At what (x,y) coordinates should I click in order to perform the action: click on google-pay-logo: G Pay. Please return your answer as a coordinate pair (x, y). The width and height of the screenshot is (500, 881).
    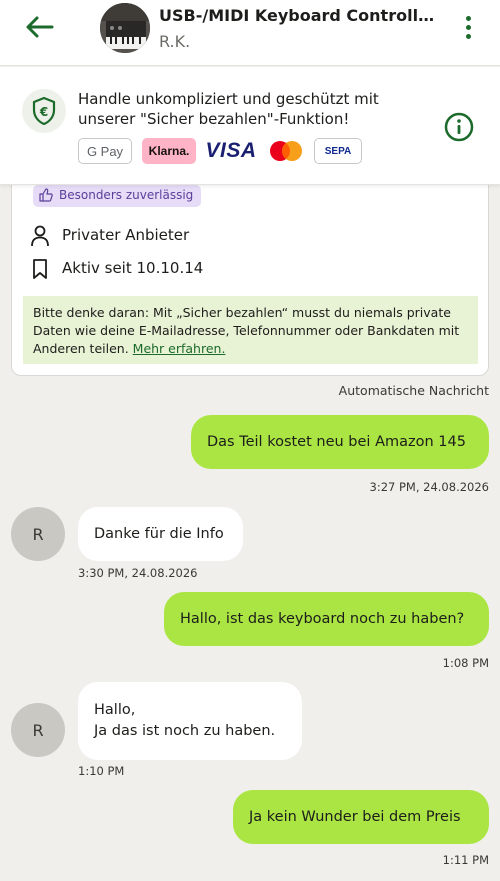
    Looking at the image, I should click on (105, 151).